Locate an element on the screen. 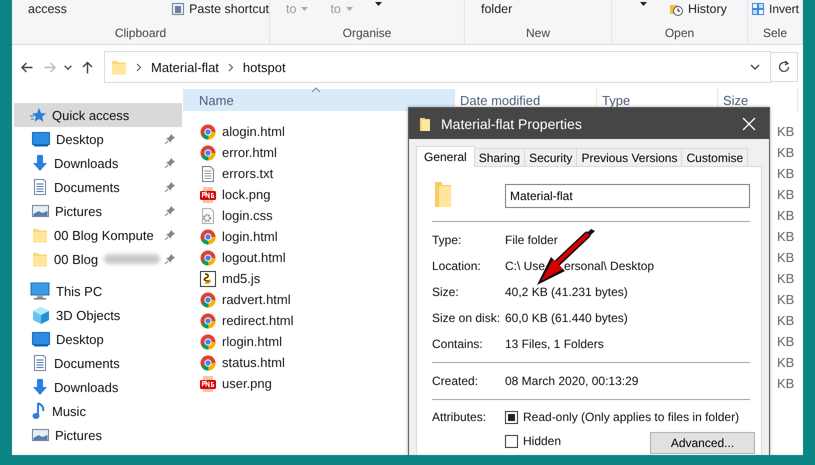 The width and height of the screenshot is (815, 465). property-value: 08 March 2020, 00:13:29 is located at coordinates (571, 381).